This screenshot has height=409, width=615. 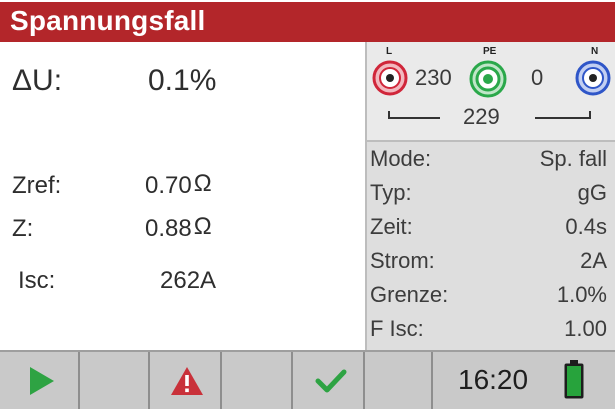 I want to click on setting-row-mode: Mode: Sp. fall, so click(x=491, y=159).